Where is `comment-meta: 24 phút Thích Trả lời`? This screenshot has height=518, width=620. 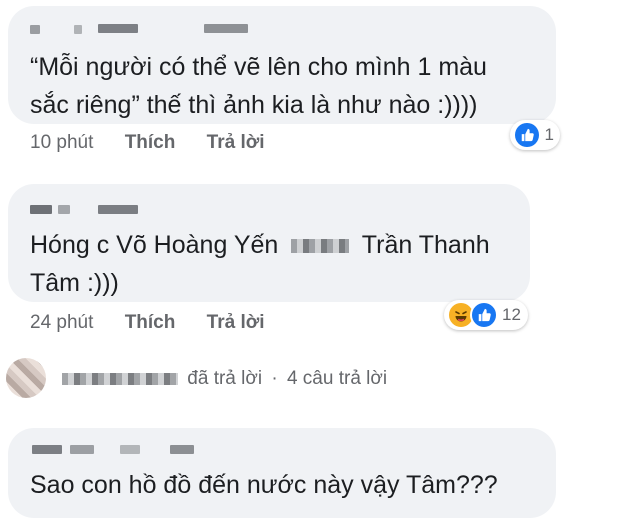
comment-meta: 24 phút Thích Trả lời is located at coordinates (147, 323).